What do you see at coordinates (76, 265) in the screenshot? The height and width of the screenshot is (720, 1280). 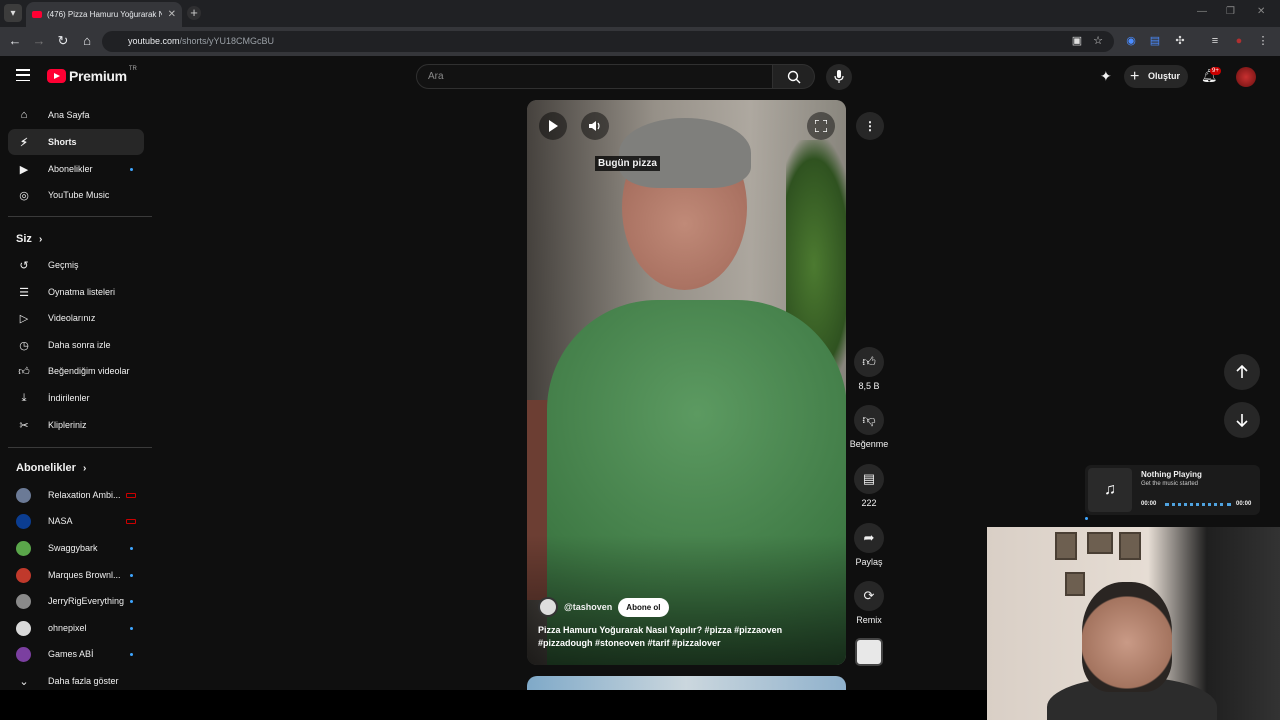 I see `sidebar-item-history: ↺ Geçmiş` at bounding box center [76, 265].